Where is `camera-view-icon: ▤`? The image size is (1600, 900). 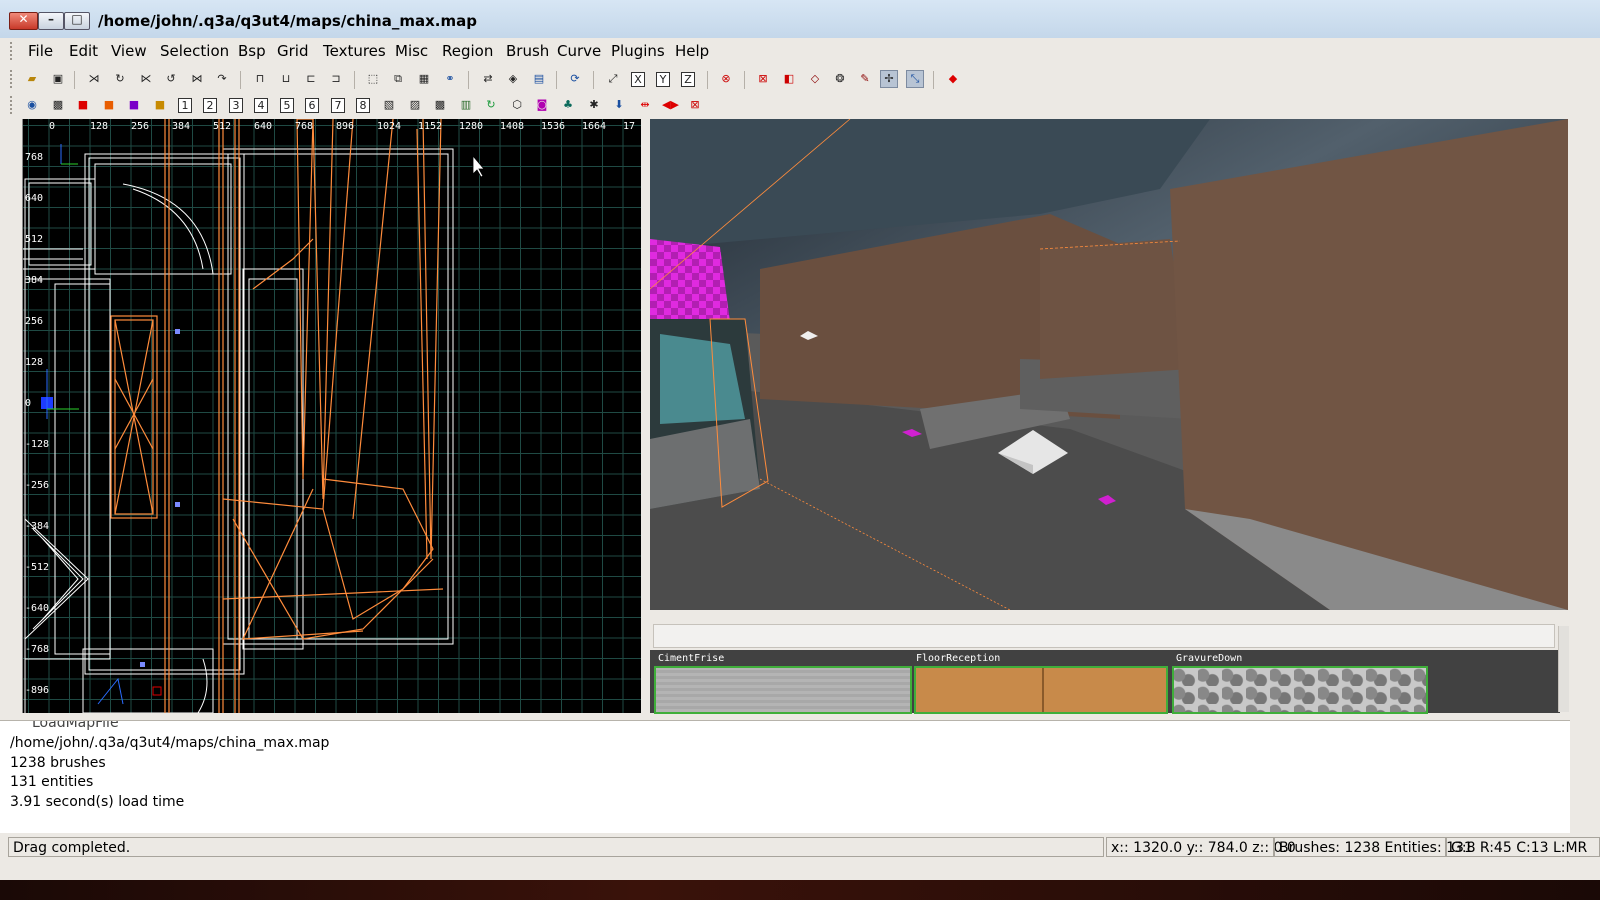 camera-view-icon: ▤ is located at coordinates (539, 79).